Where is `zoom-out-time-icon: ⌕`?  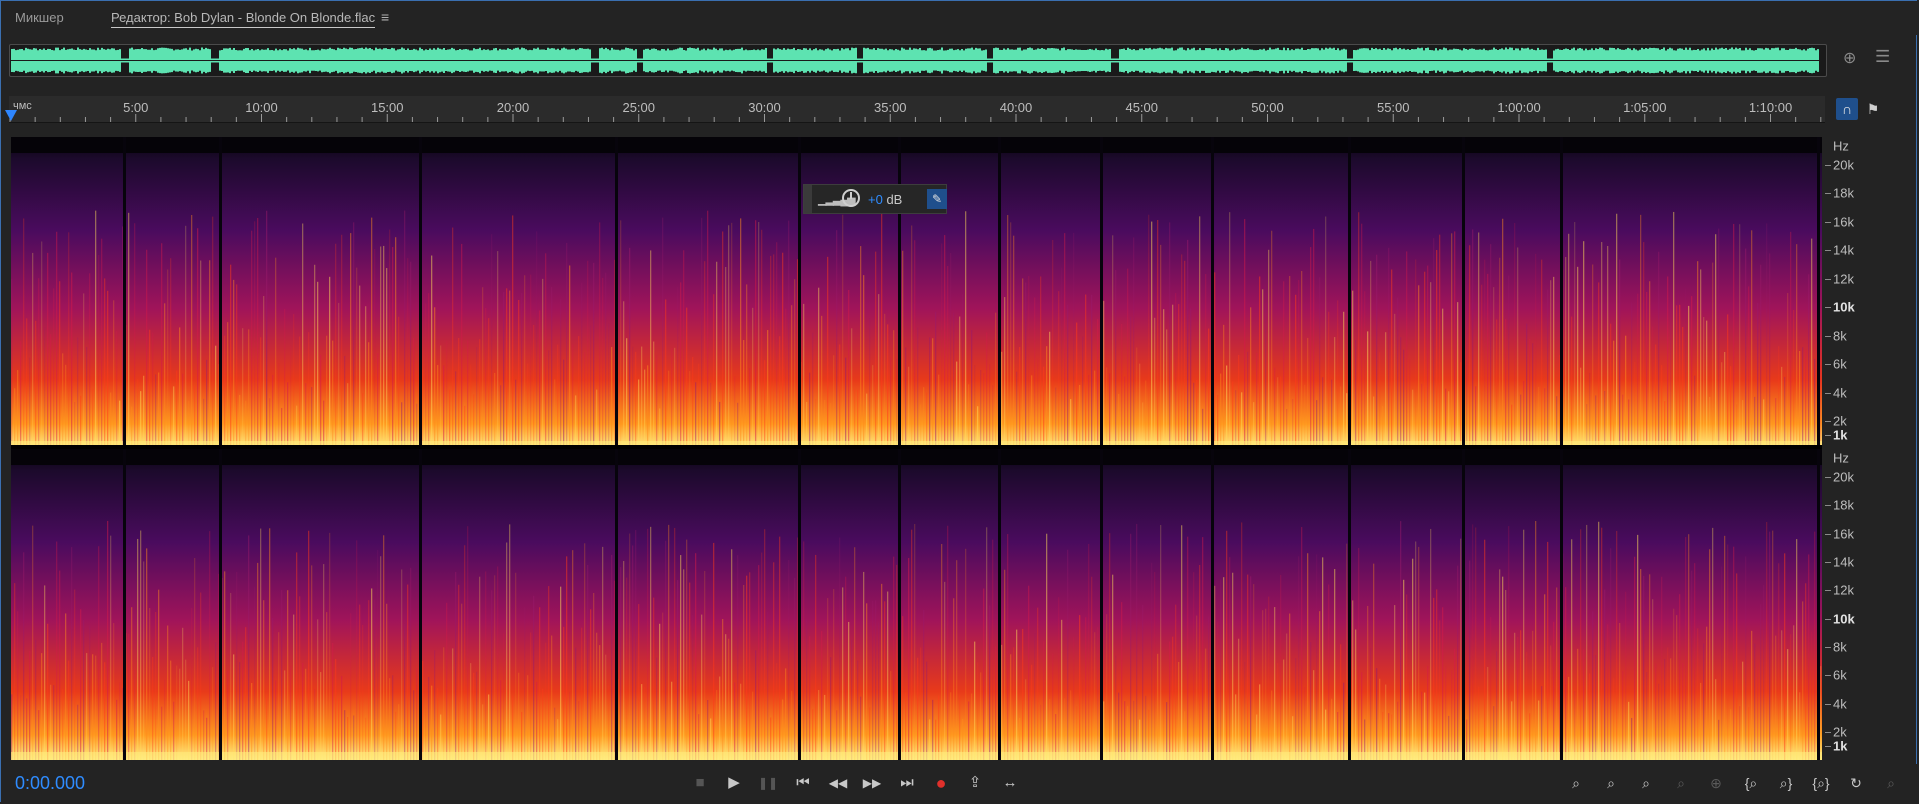
zoom-out-time-icon: ⌕ is located at coordinates (1681, 783).